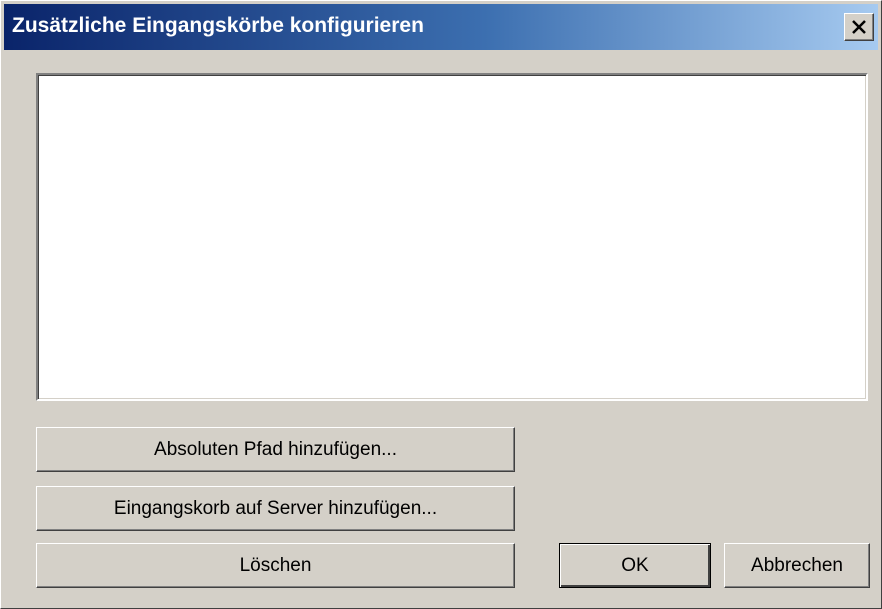 The width and height of the screenshot is (882, 609). What do you see at coordinates (218, 25) in the screenshot?
I see `dialog-title: Zusätzliche Eingangskörbe konfigurieren` at bounding box center [218, 25].